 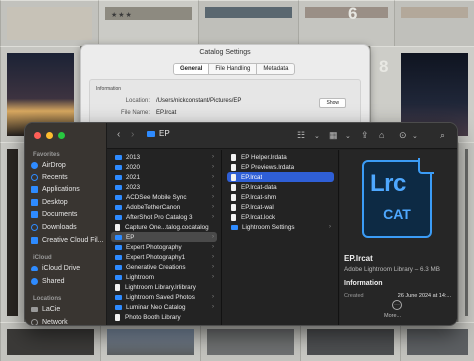 What do you see at coordinates (280, 217) in the screenshot?
I see `list-item: EP.lrcat.lock` at bounding box center [280, 217].